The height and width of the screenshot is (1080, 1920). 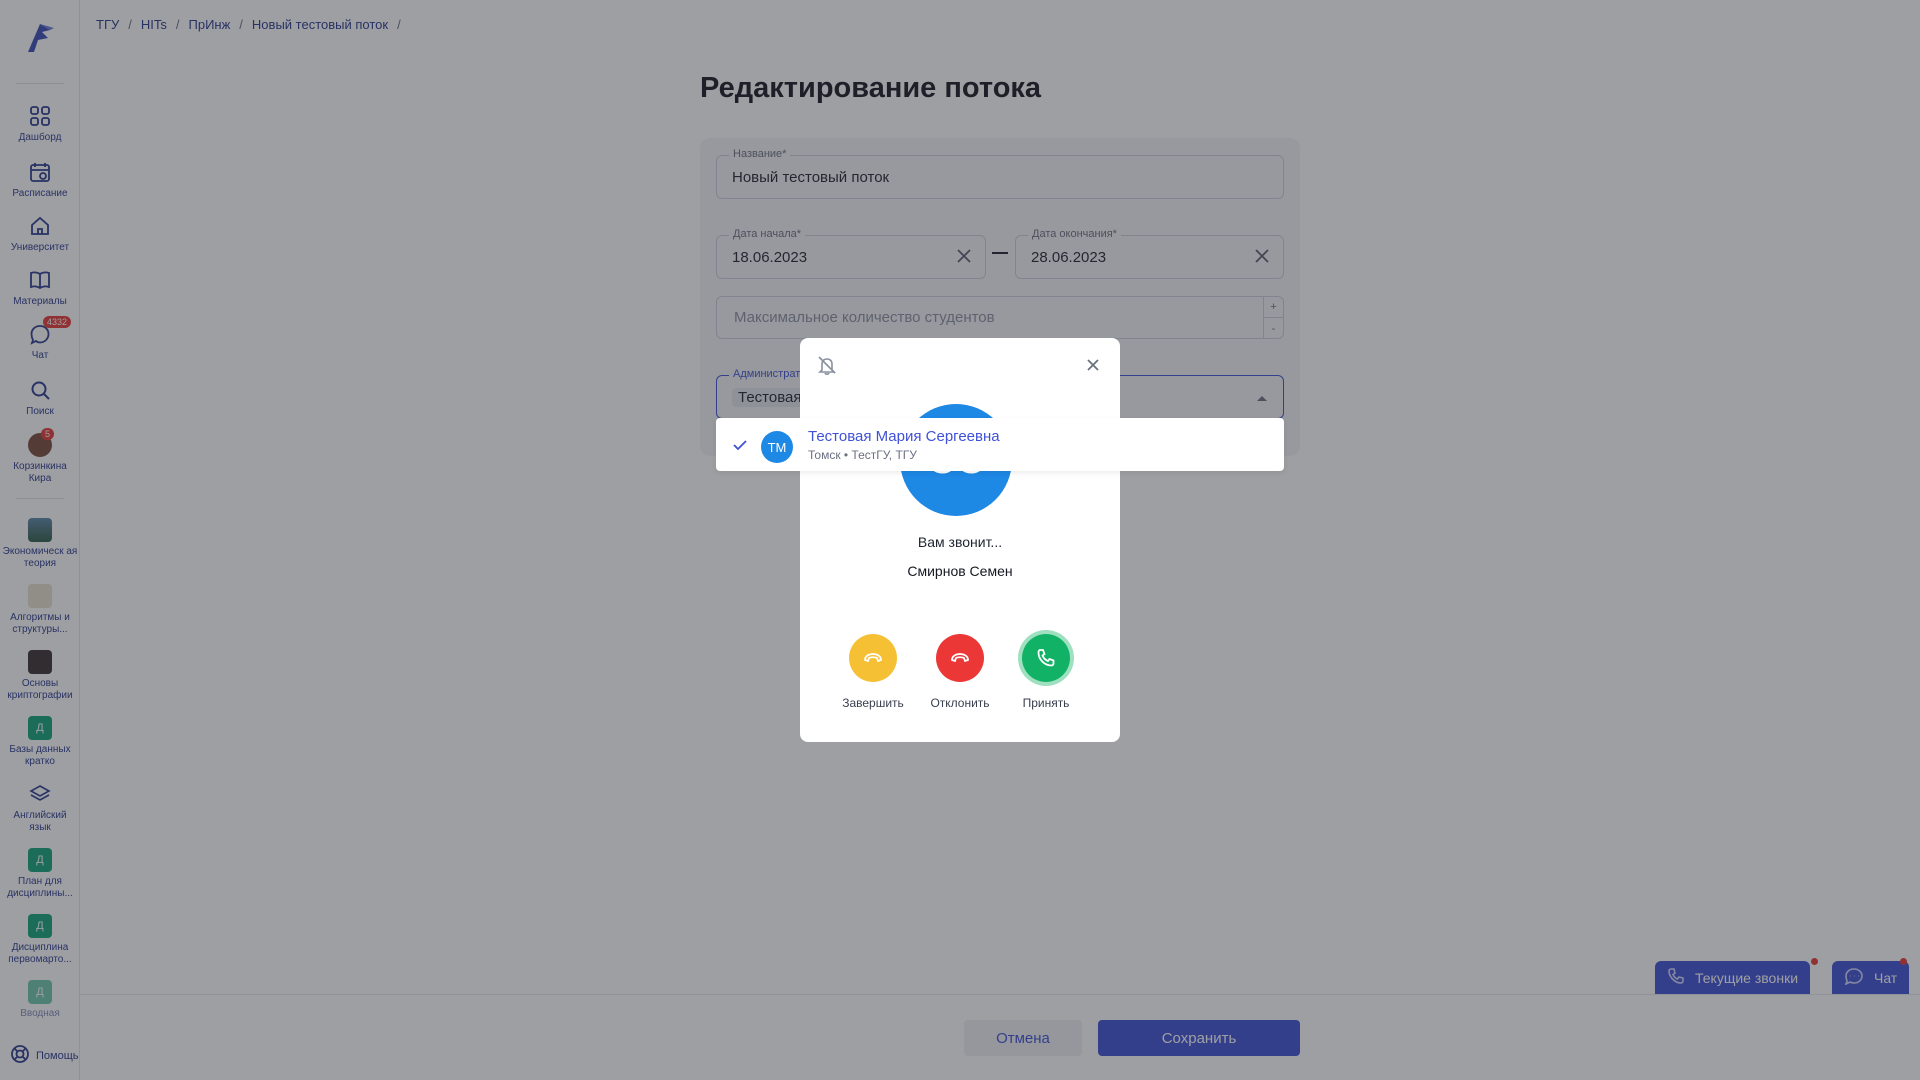 I want to click on end-call-button: Завершить, so click(x=873, y=672).